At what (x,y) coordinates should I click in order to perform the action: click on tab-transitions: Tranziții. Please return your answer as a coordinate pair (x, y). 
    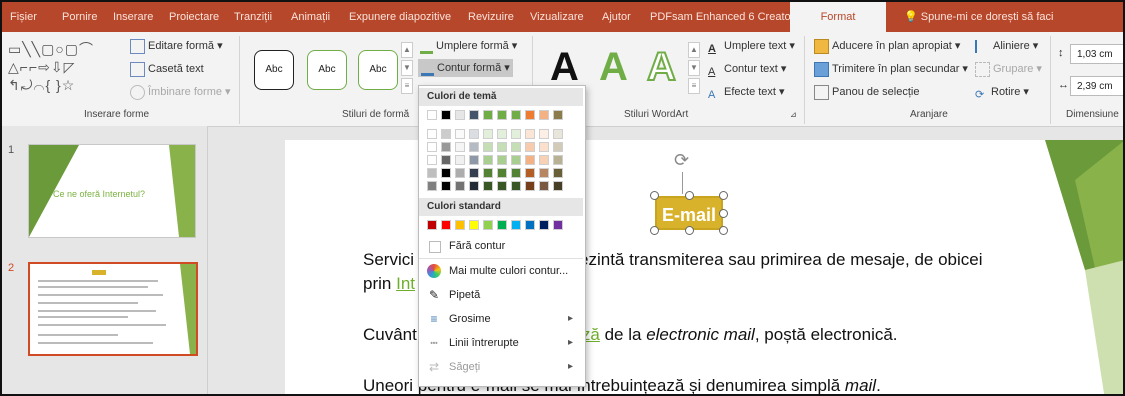
    Looking at the image, I should click on (253, 17).